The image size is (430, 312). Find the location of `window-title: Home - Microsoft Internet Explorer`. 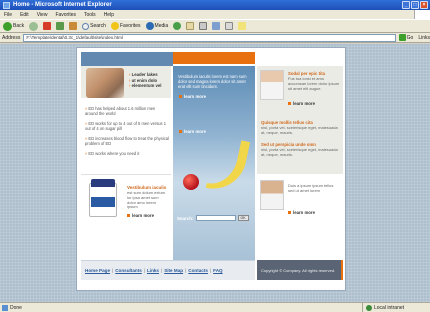

window-title: Home - Microsoft Internet Explorer is located at coordinates (62, 5).